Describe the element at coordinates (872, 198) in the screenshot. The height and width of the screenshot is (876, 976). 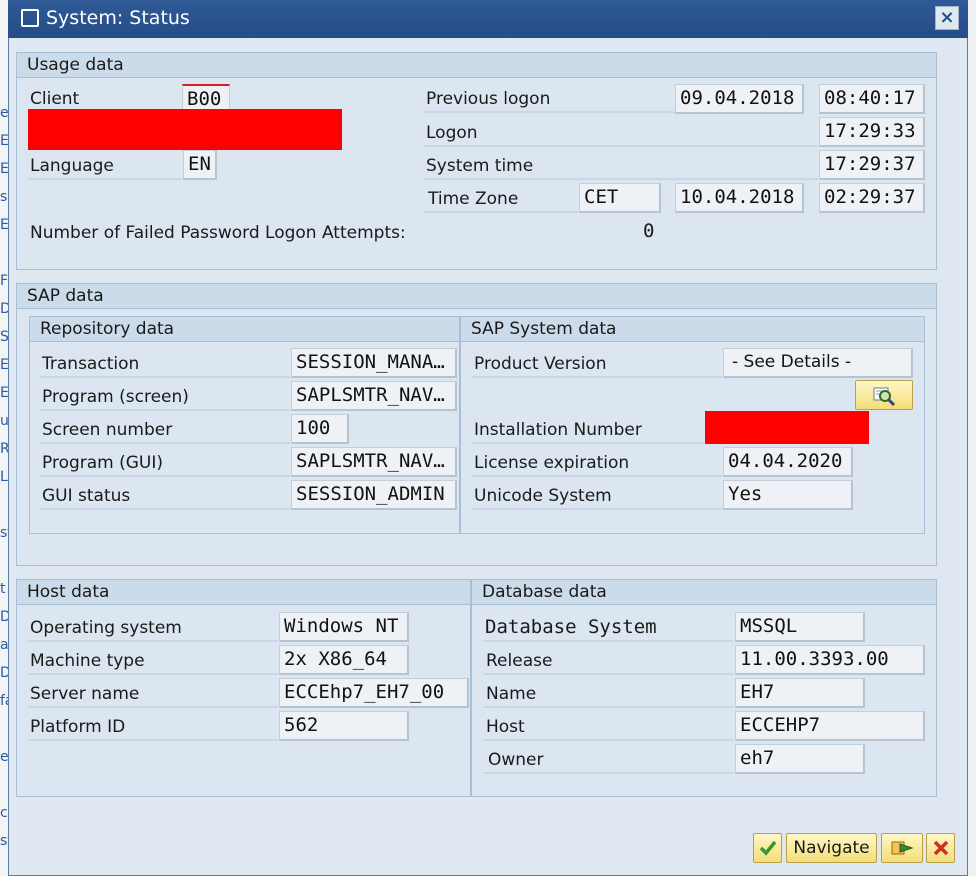
I see `time-zone-time-field: 02:29:37` at that location.